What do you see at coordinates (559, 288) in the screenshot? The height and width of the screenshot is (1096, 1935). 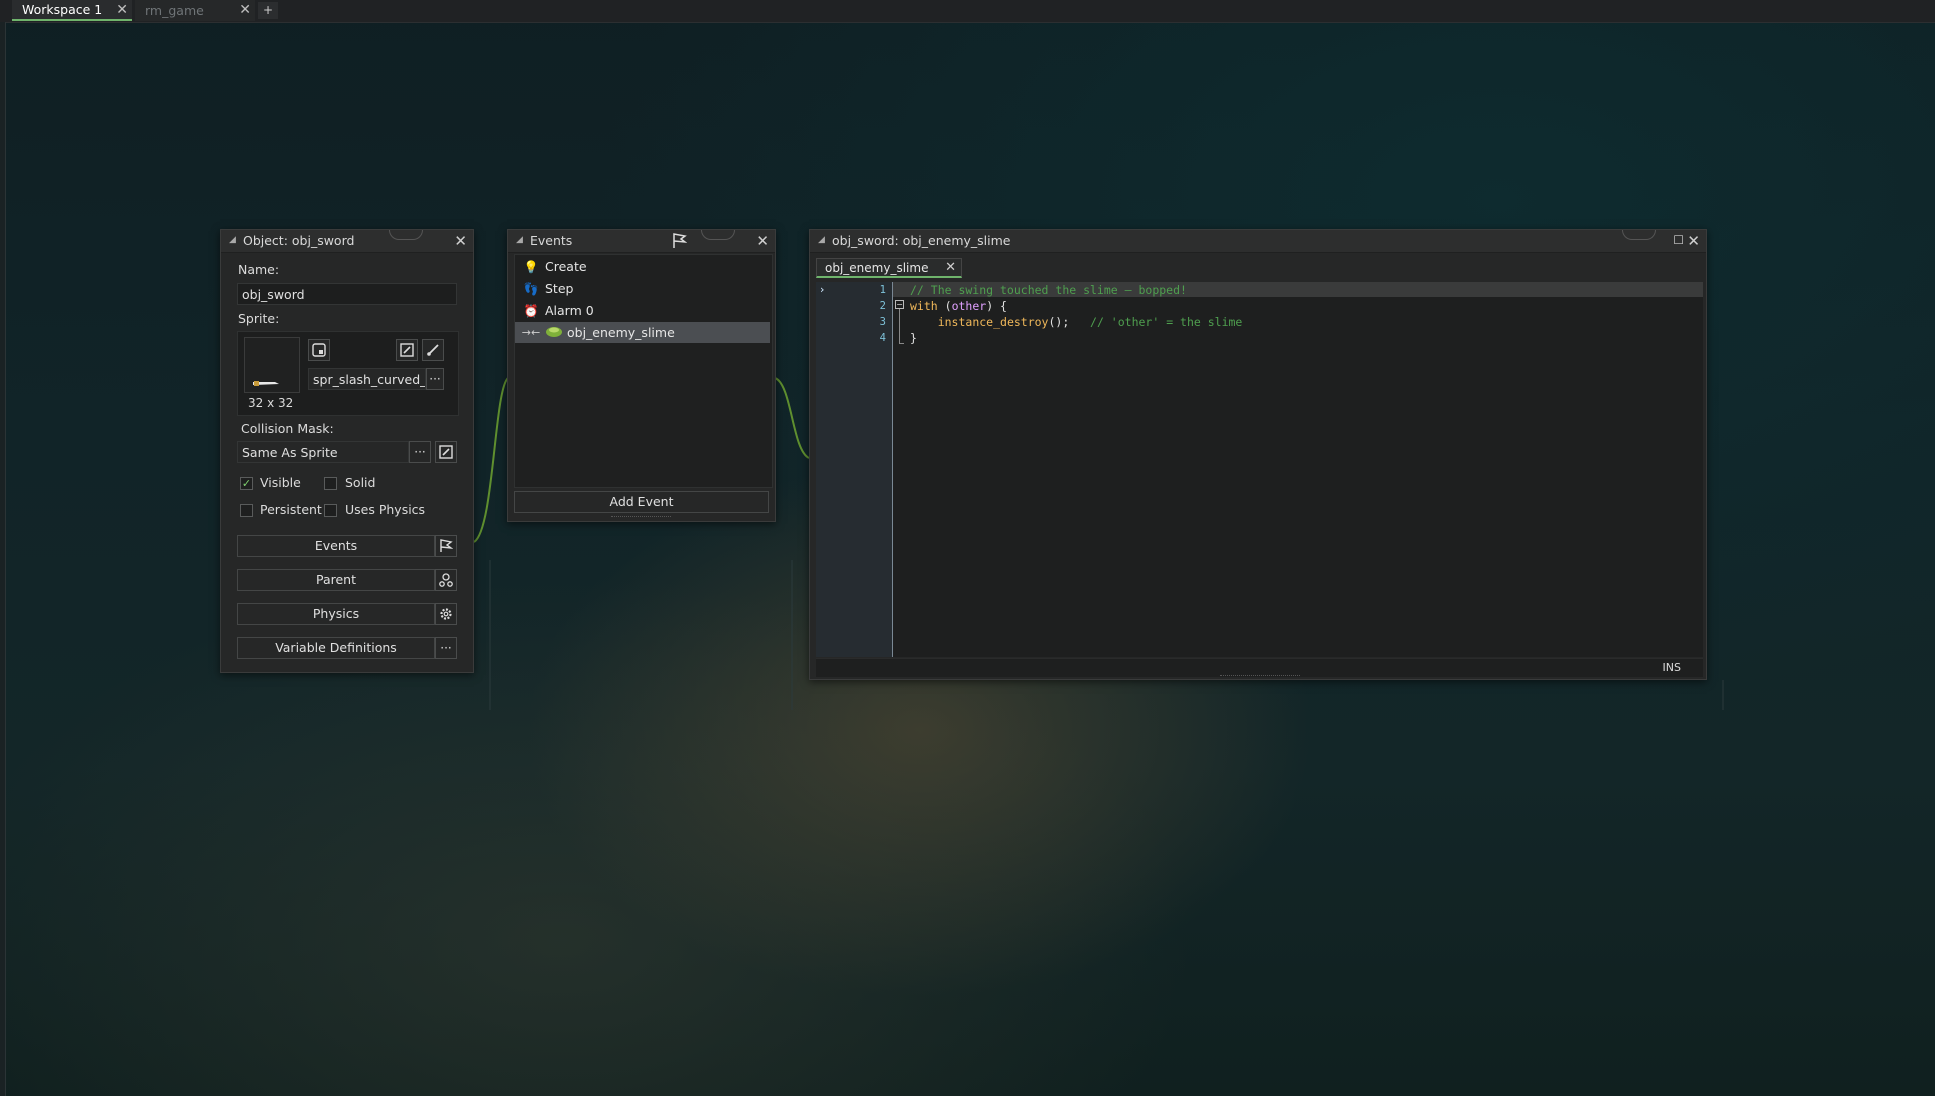 I see `event-label: Step` at bounding box center [559, 288].